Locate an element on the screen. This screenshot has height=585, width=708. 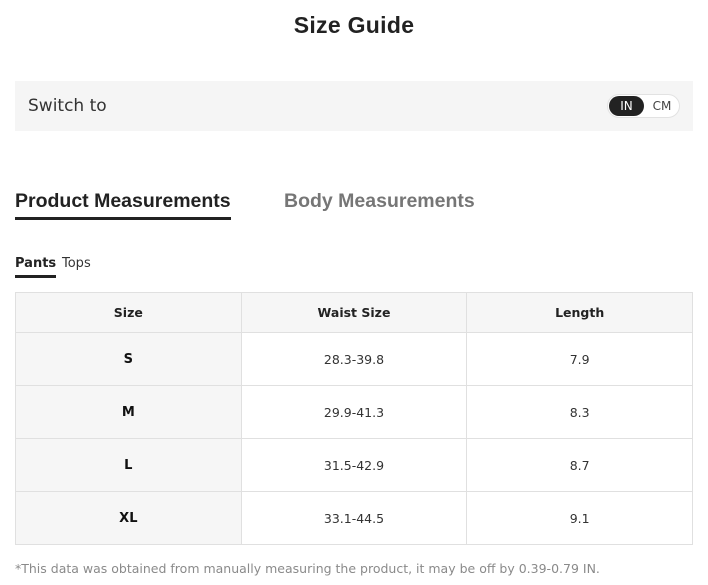
table-row: M 29.9-41.3 8.3 is located at coordinates (354, 412).